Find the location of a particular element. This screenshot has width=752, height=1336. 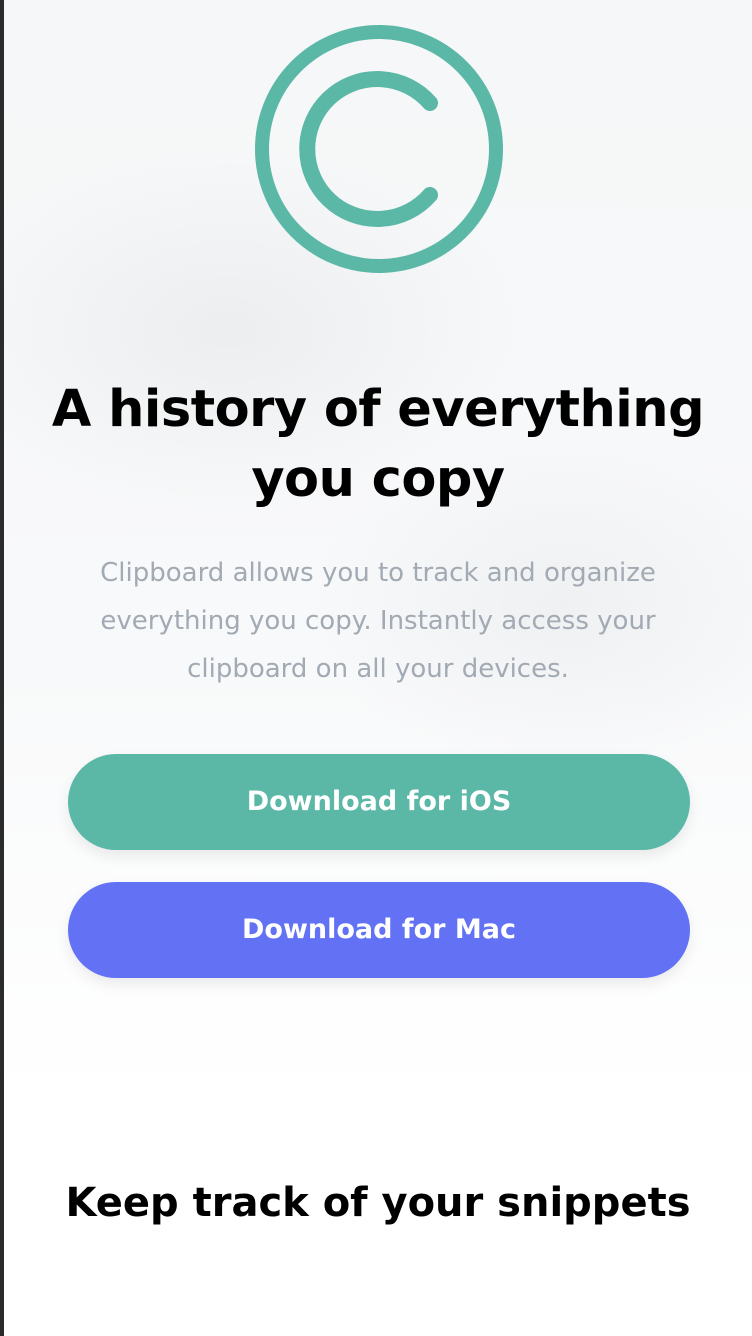

copyright-c-icon is located at coordinates (379, 149).